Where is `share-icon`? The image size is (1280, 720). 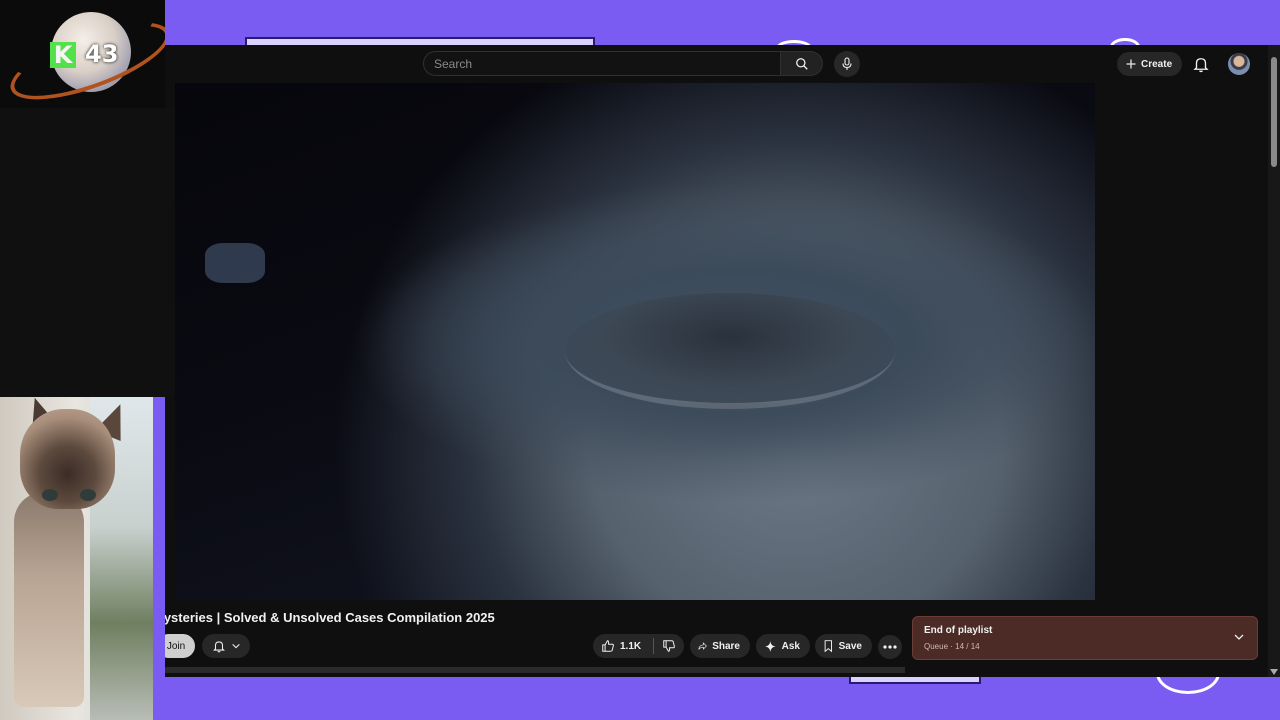
share-icon is located at coordinates (702, 646).